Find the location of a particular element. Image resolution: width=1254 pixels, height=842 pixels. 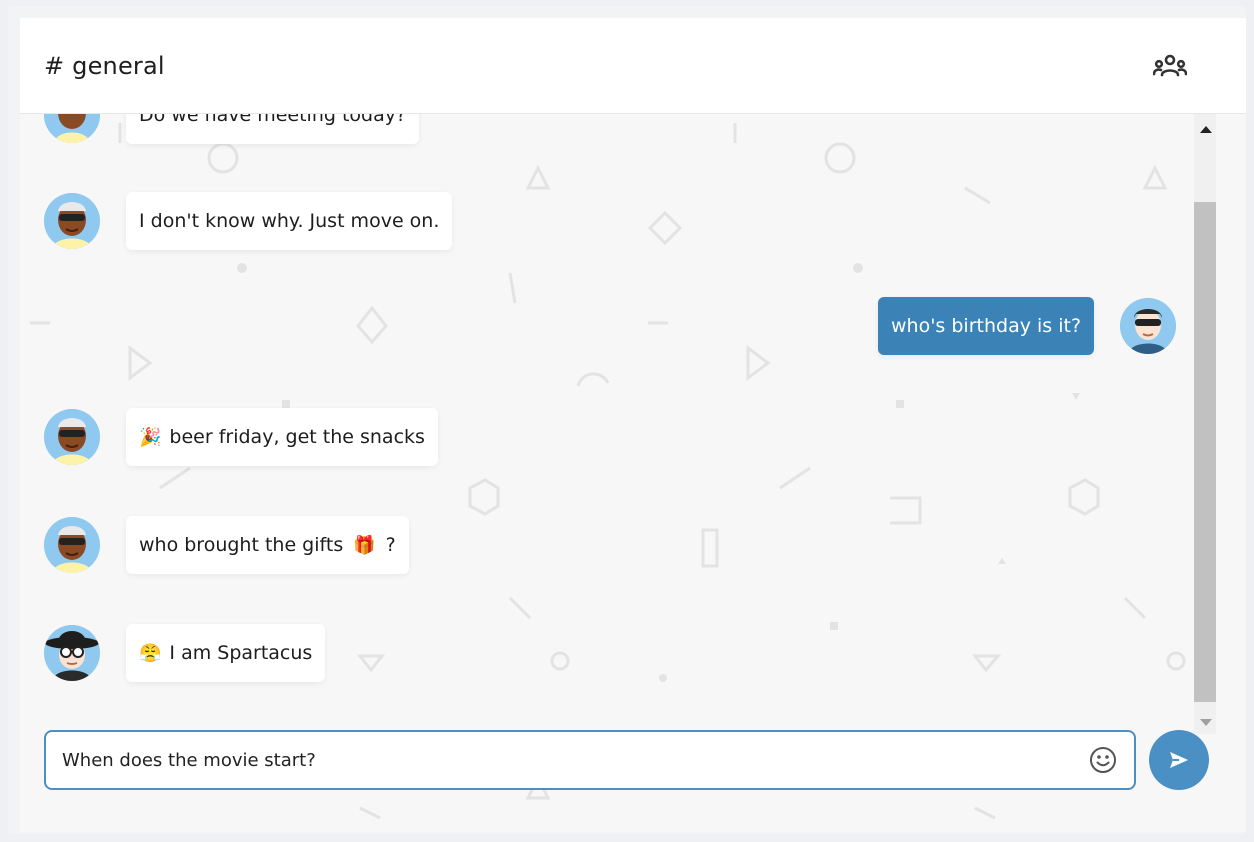

message-text: I don't know why. Just move on. is located at coordinates (289, 221).